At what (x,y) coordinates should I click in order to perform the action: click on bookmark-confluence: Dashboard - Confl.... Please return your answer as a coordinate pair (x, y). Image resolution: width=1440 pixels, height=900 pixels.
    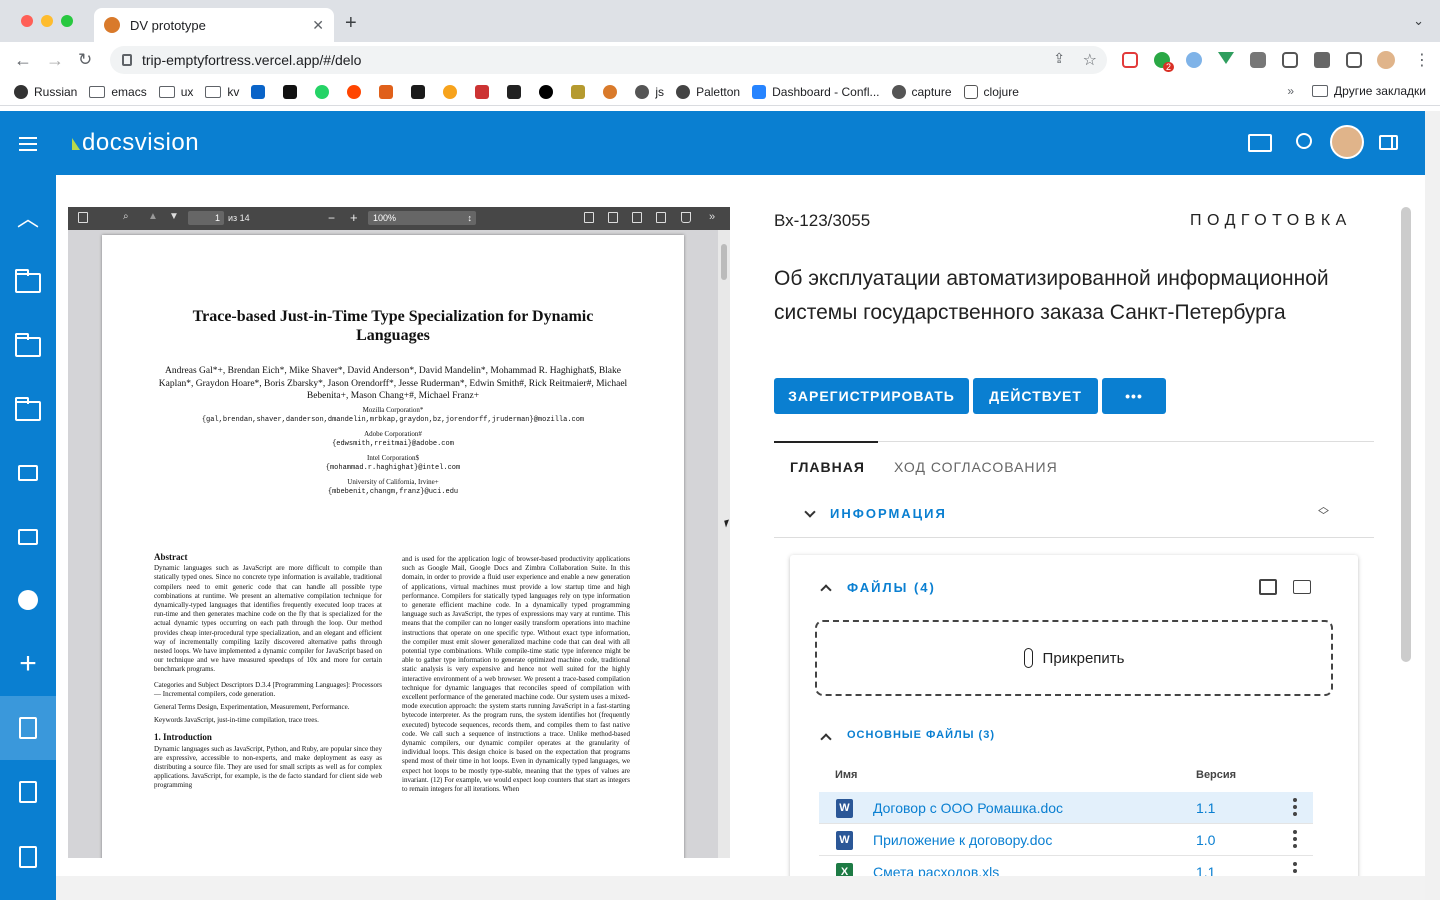
    Looking at the image, I should click on (816, 91).